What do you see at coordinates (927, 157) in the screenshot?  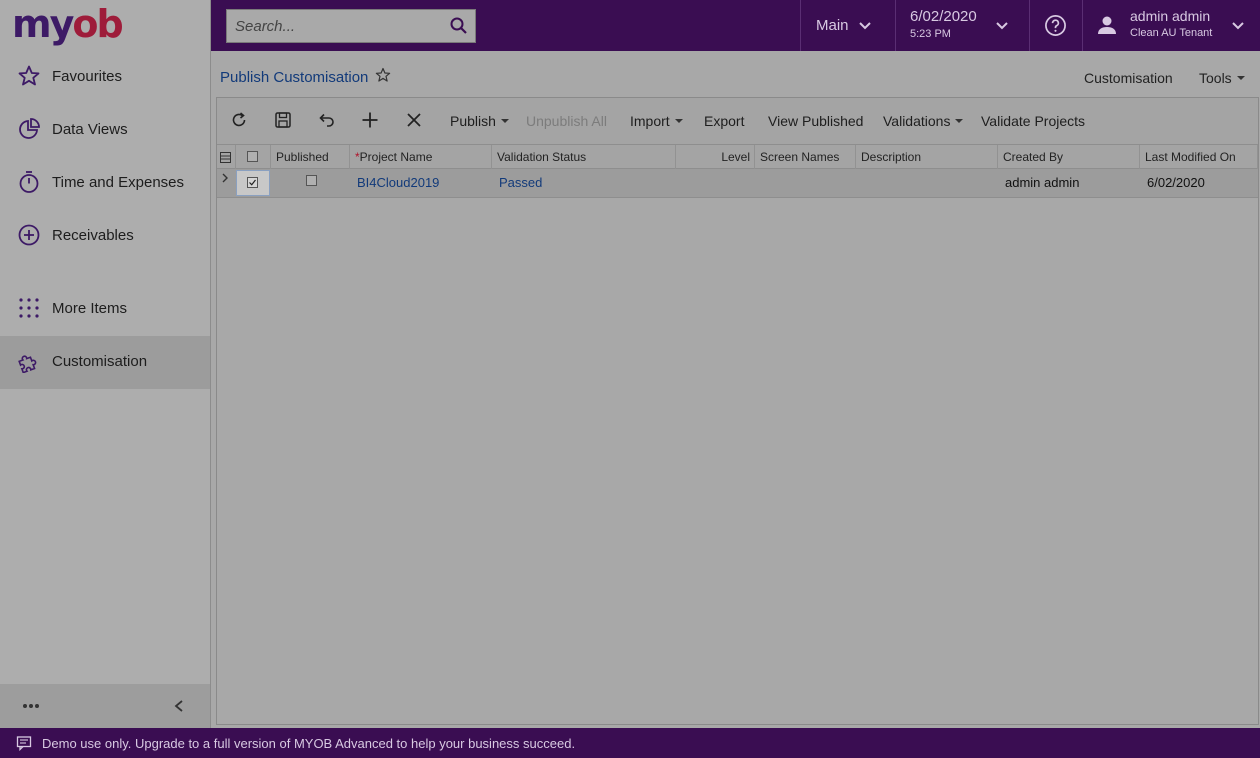 I see `column-header-description: Description` at bounding box center [927, 157].